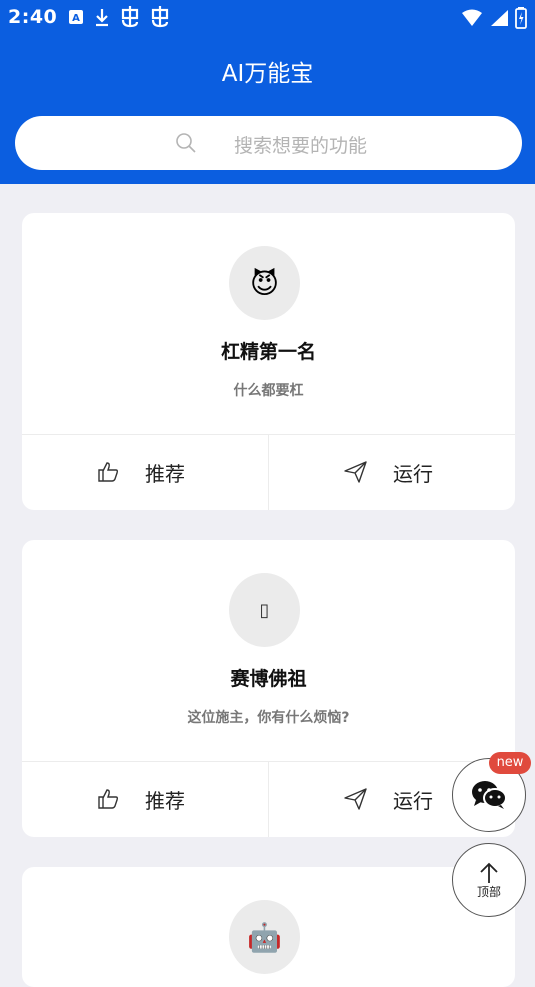 Image resolution: width=535 pixels, height=987 pixels. I want to click on wechat-icon, so click(489, 795).